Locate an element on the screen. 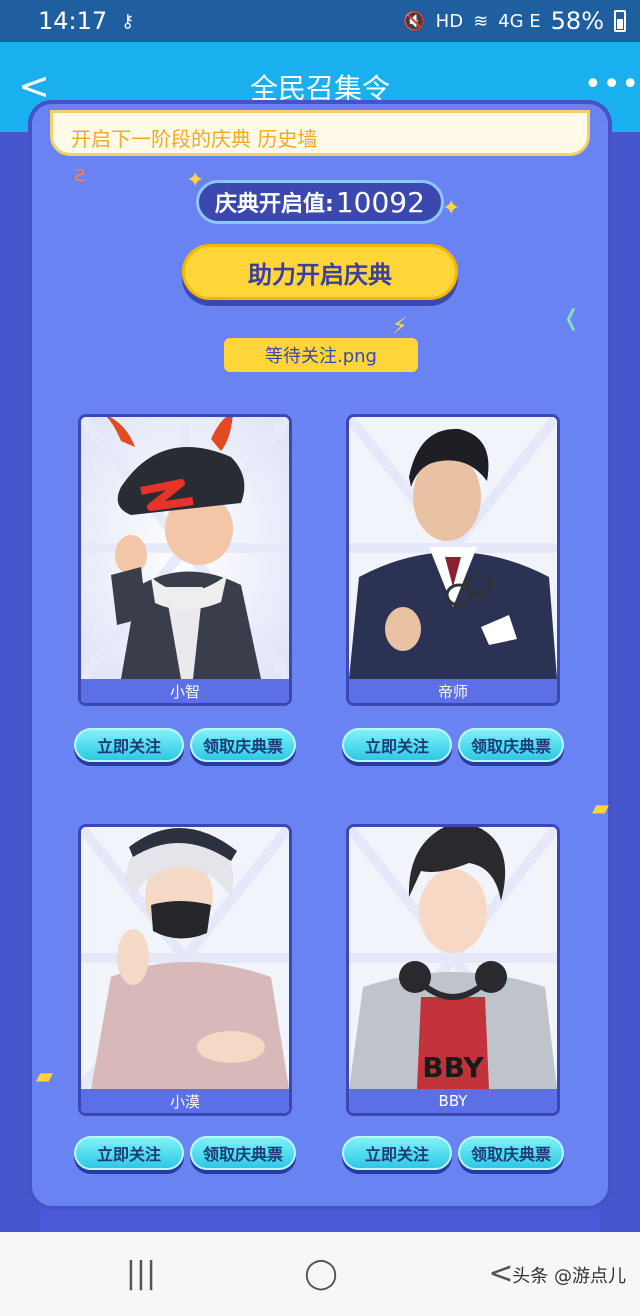 The width and height of the screenshot is (640, 1316). key-icon: ⚷ is located at coordinates (128, 21).